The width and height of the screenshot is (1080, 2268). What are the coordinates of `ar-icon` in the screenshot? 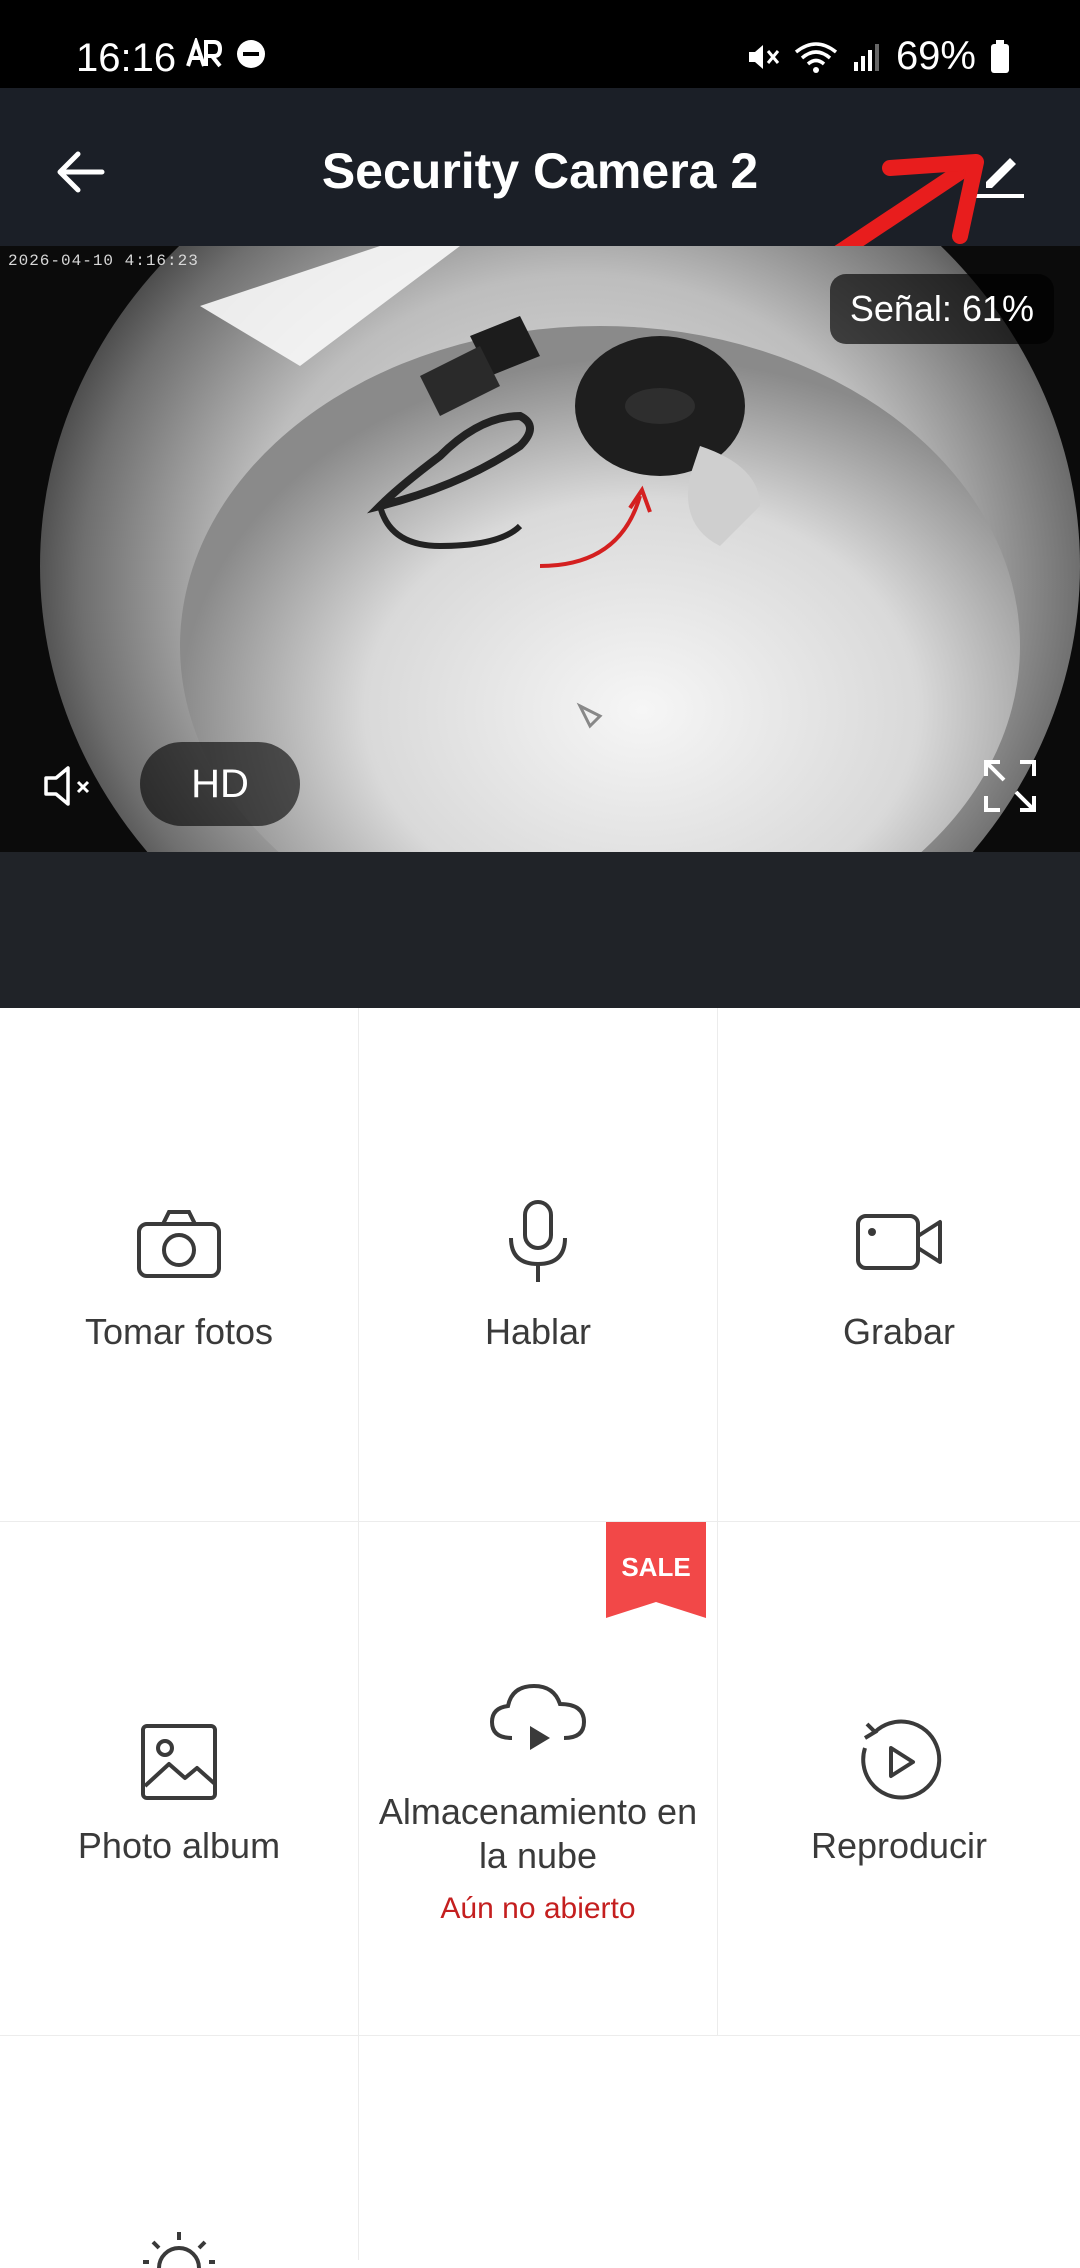 It's located at (204, 53).